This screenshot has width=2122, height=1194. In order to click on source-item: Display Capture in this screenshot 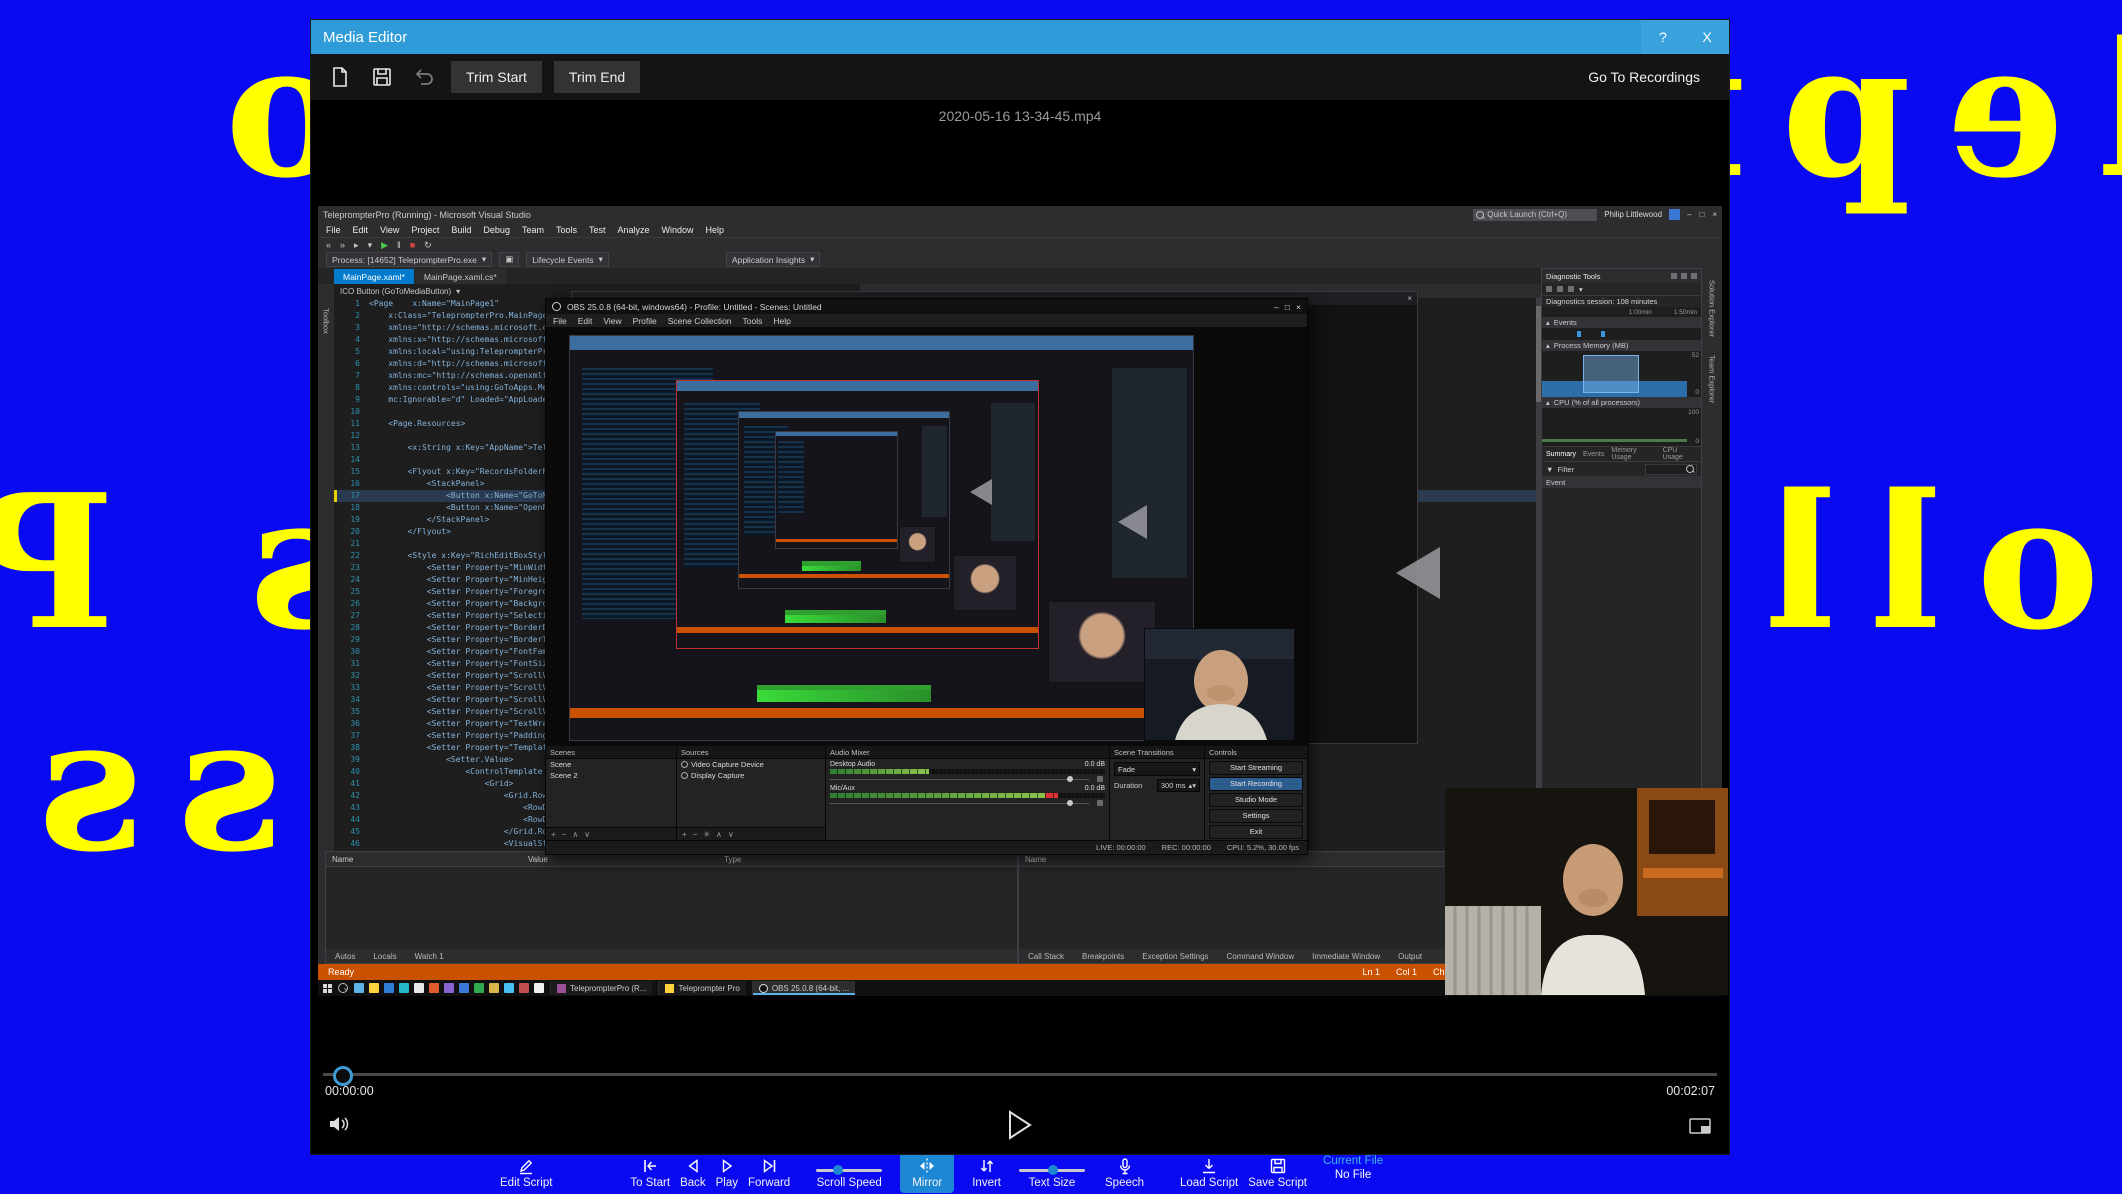, I will do `click(751, 775)`.